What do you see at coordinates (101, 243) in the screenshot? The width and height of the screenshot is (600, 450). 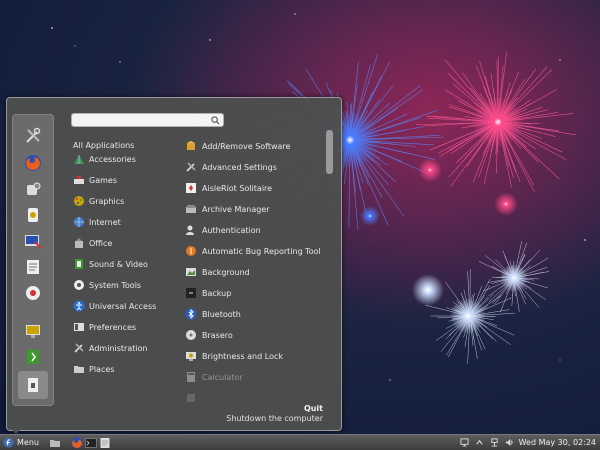 I see `category-label: Office` at bounding box center [101, 243].